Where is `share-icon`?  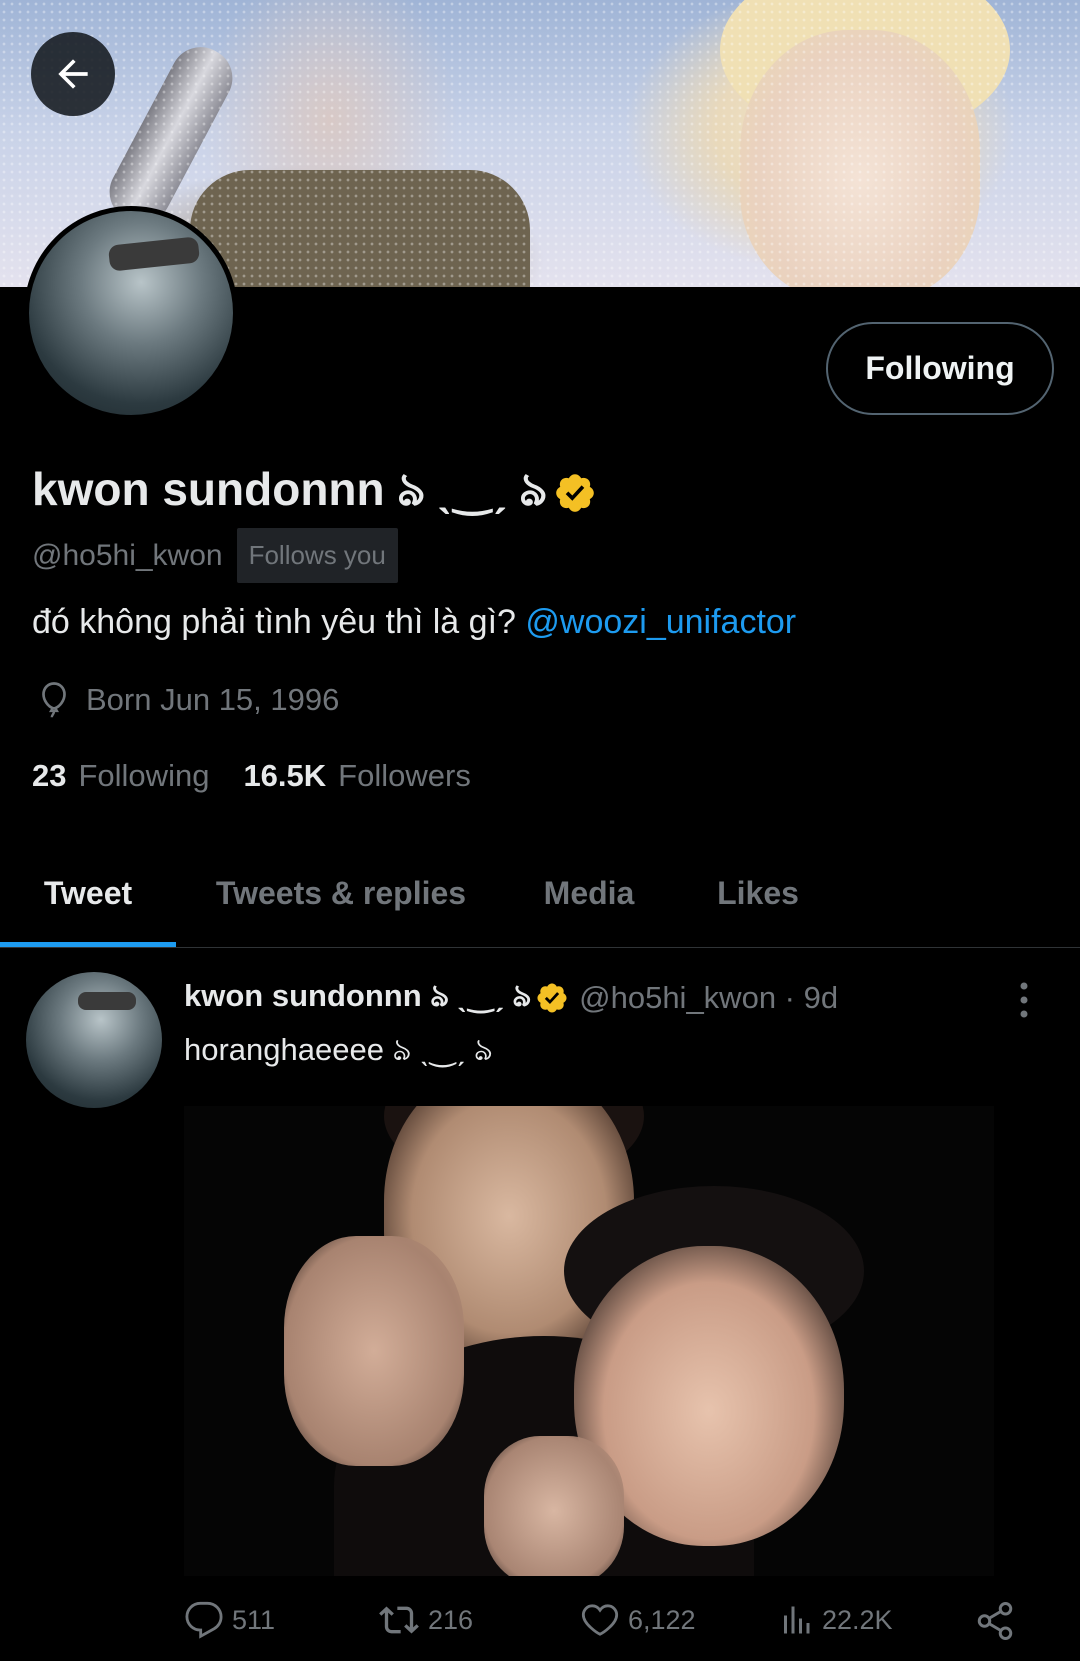
share-icon is located at coordinates (995, 1621).